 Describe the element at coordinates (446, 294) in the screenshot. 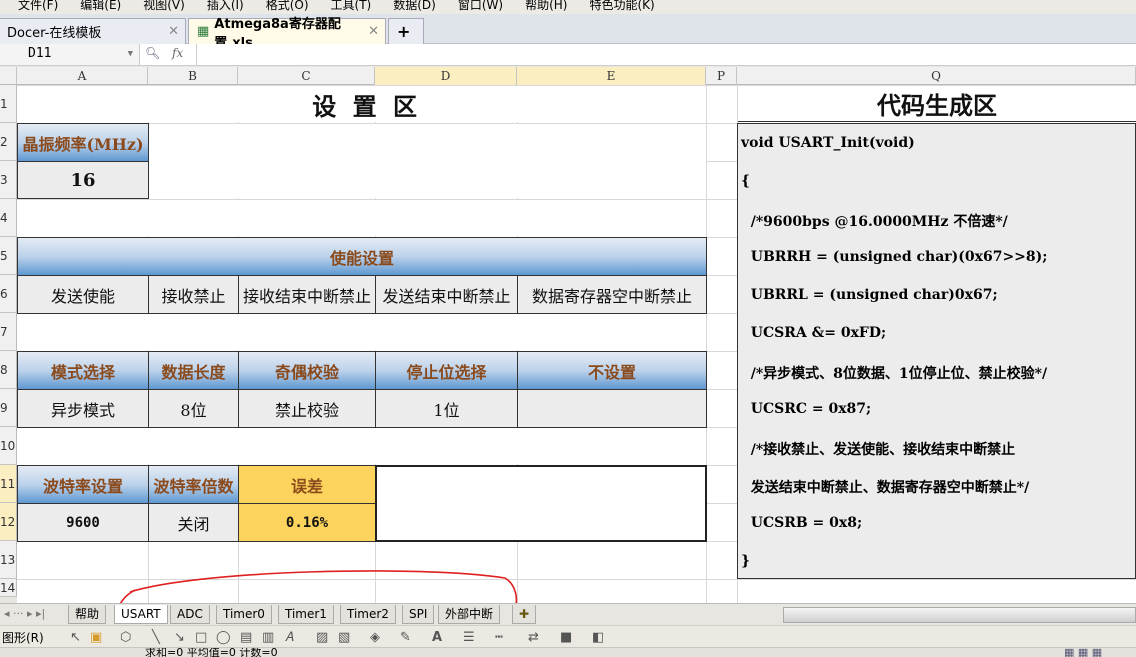

I see `enable-tx-complete-interrupt: 发送结束中断禁止` at that location.